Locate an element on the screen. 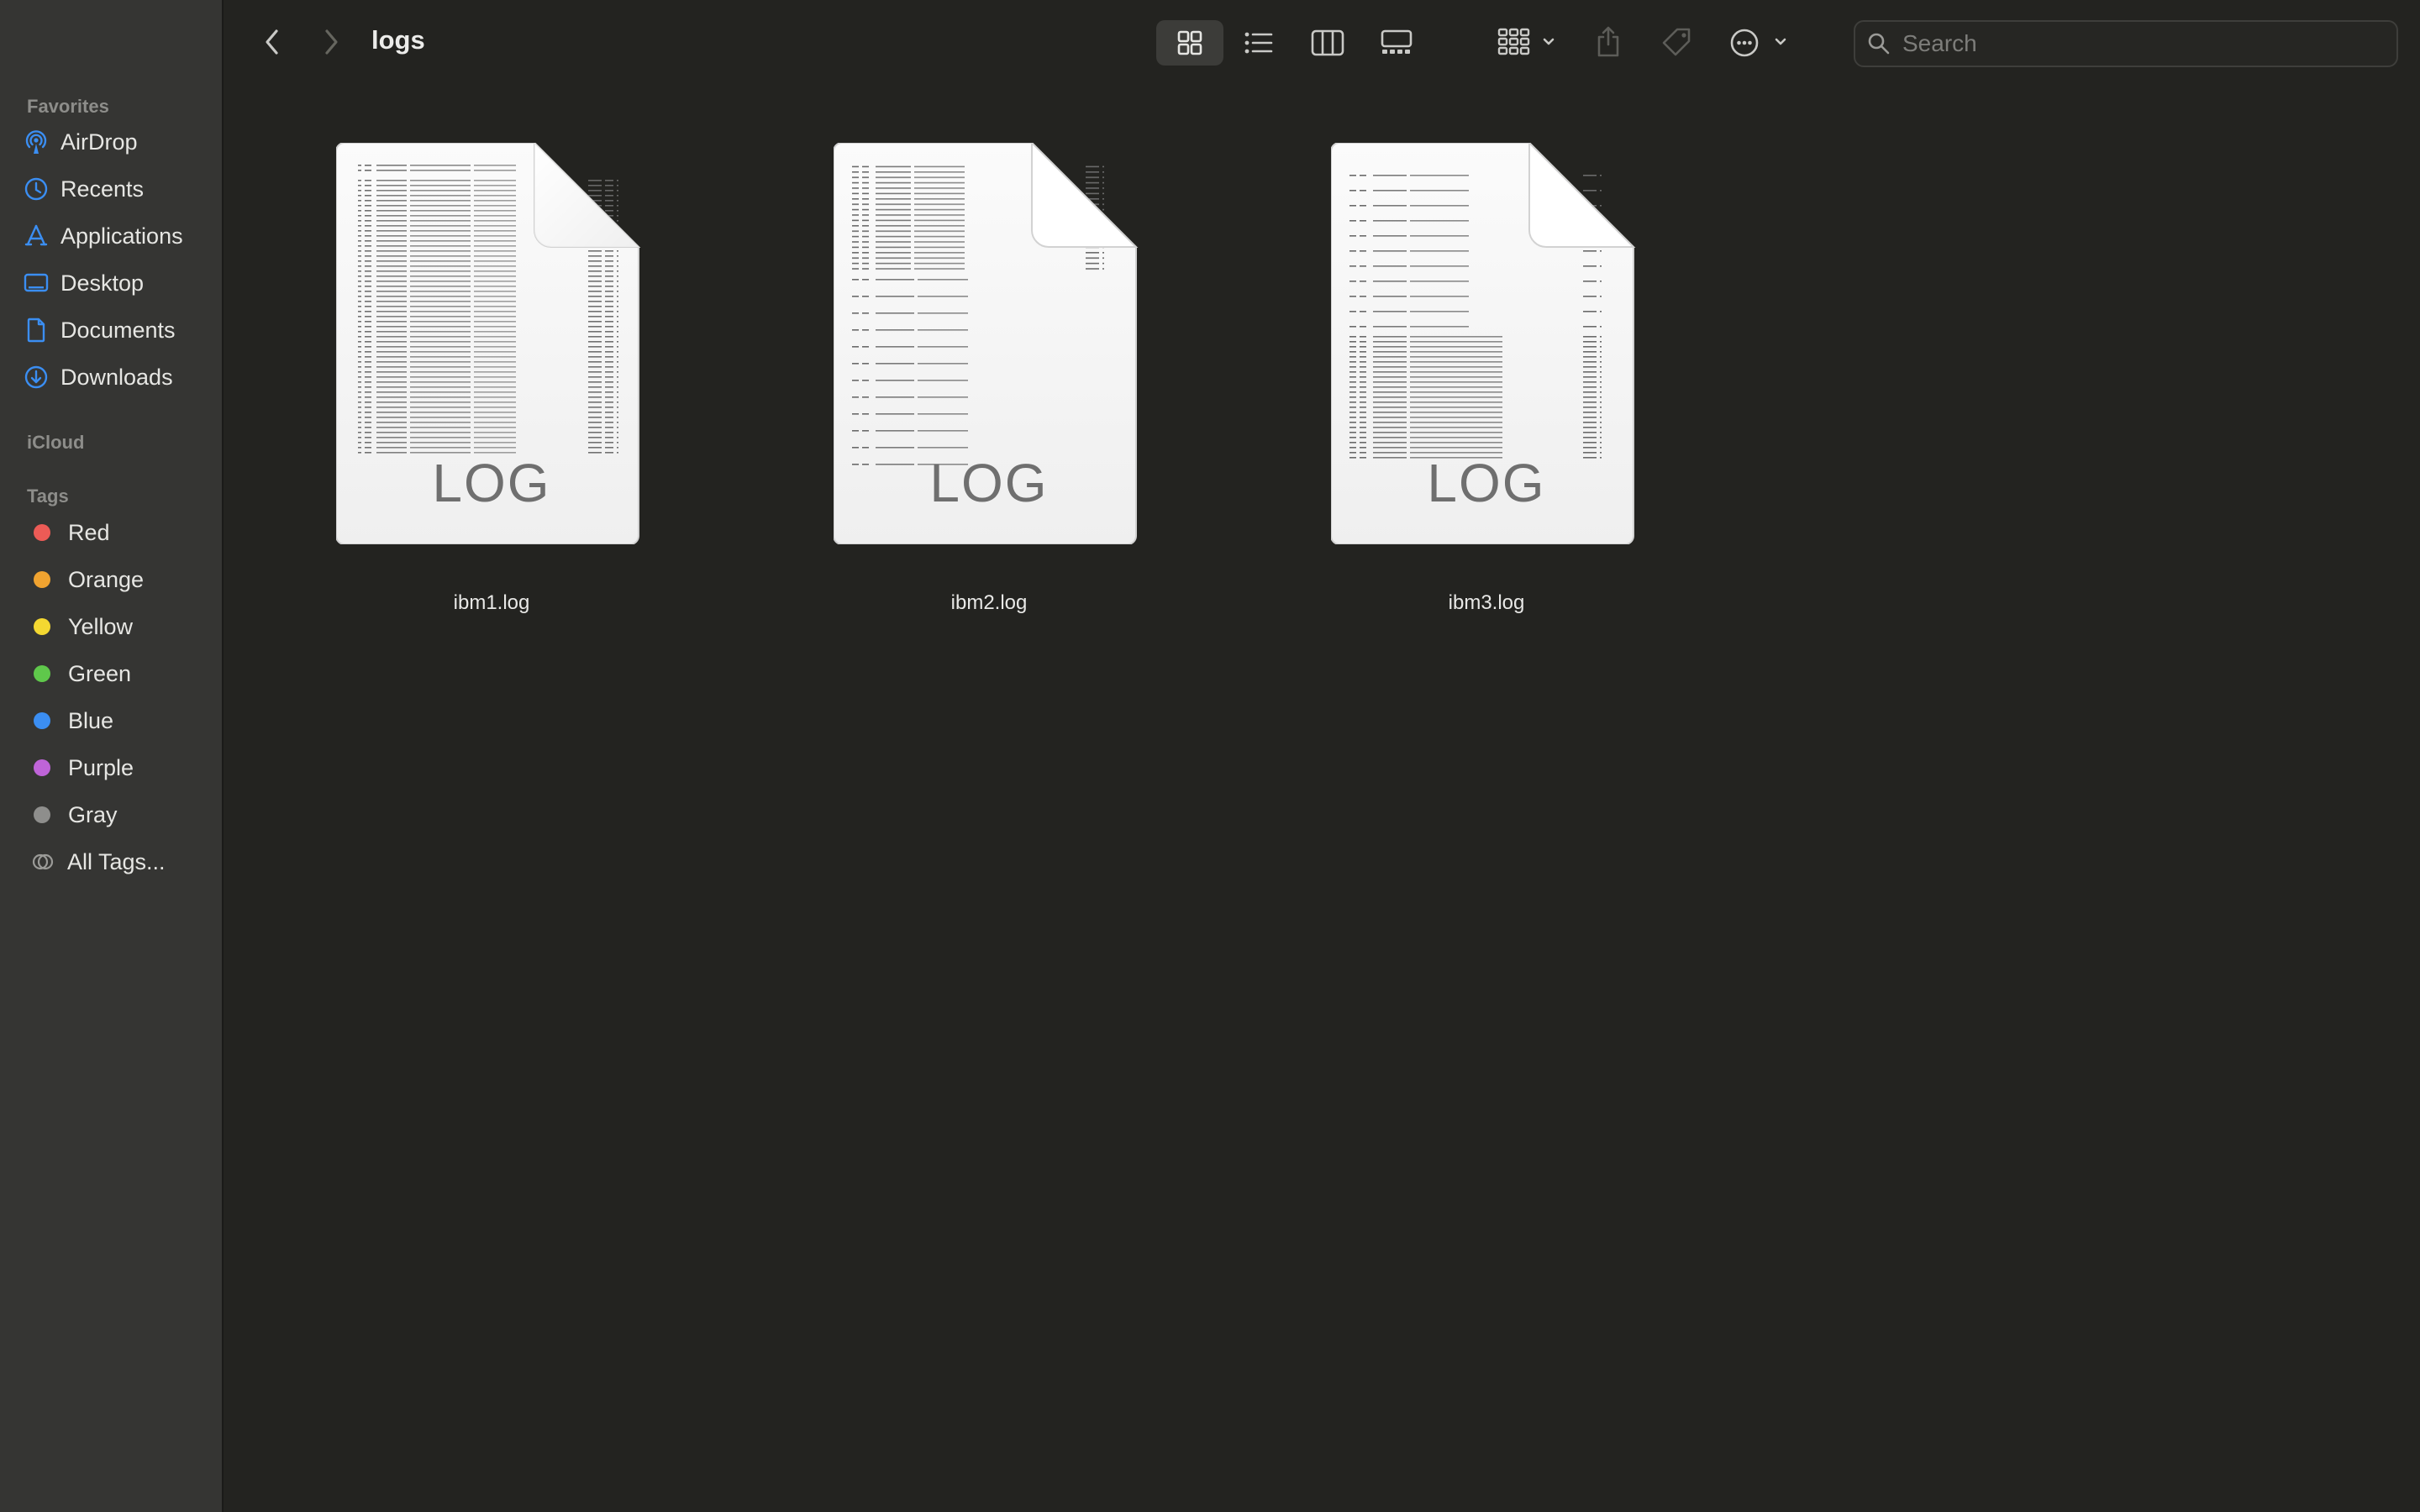 Image resolution: width=2420 pixels, height=1512 pixels. file-item: LOG ibm2.log is located at coordinates (975, 383).